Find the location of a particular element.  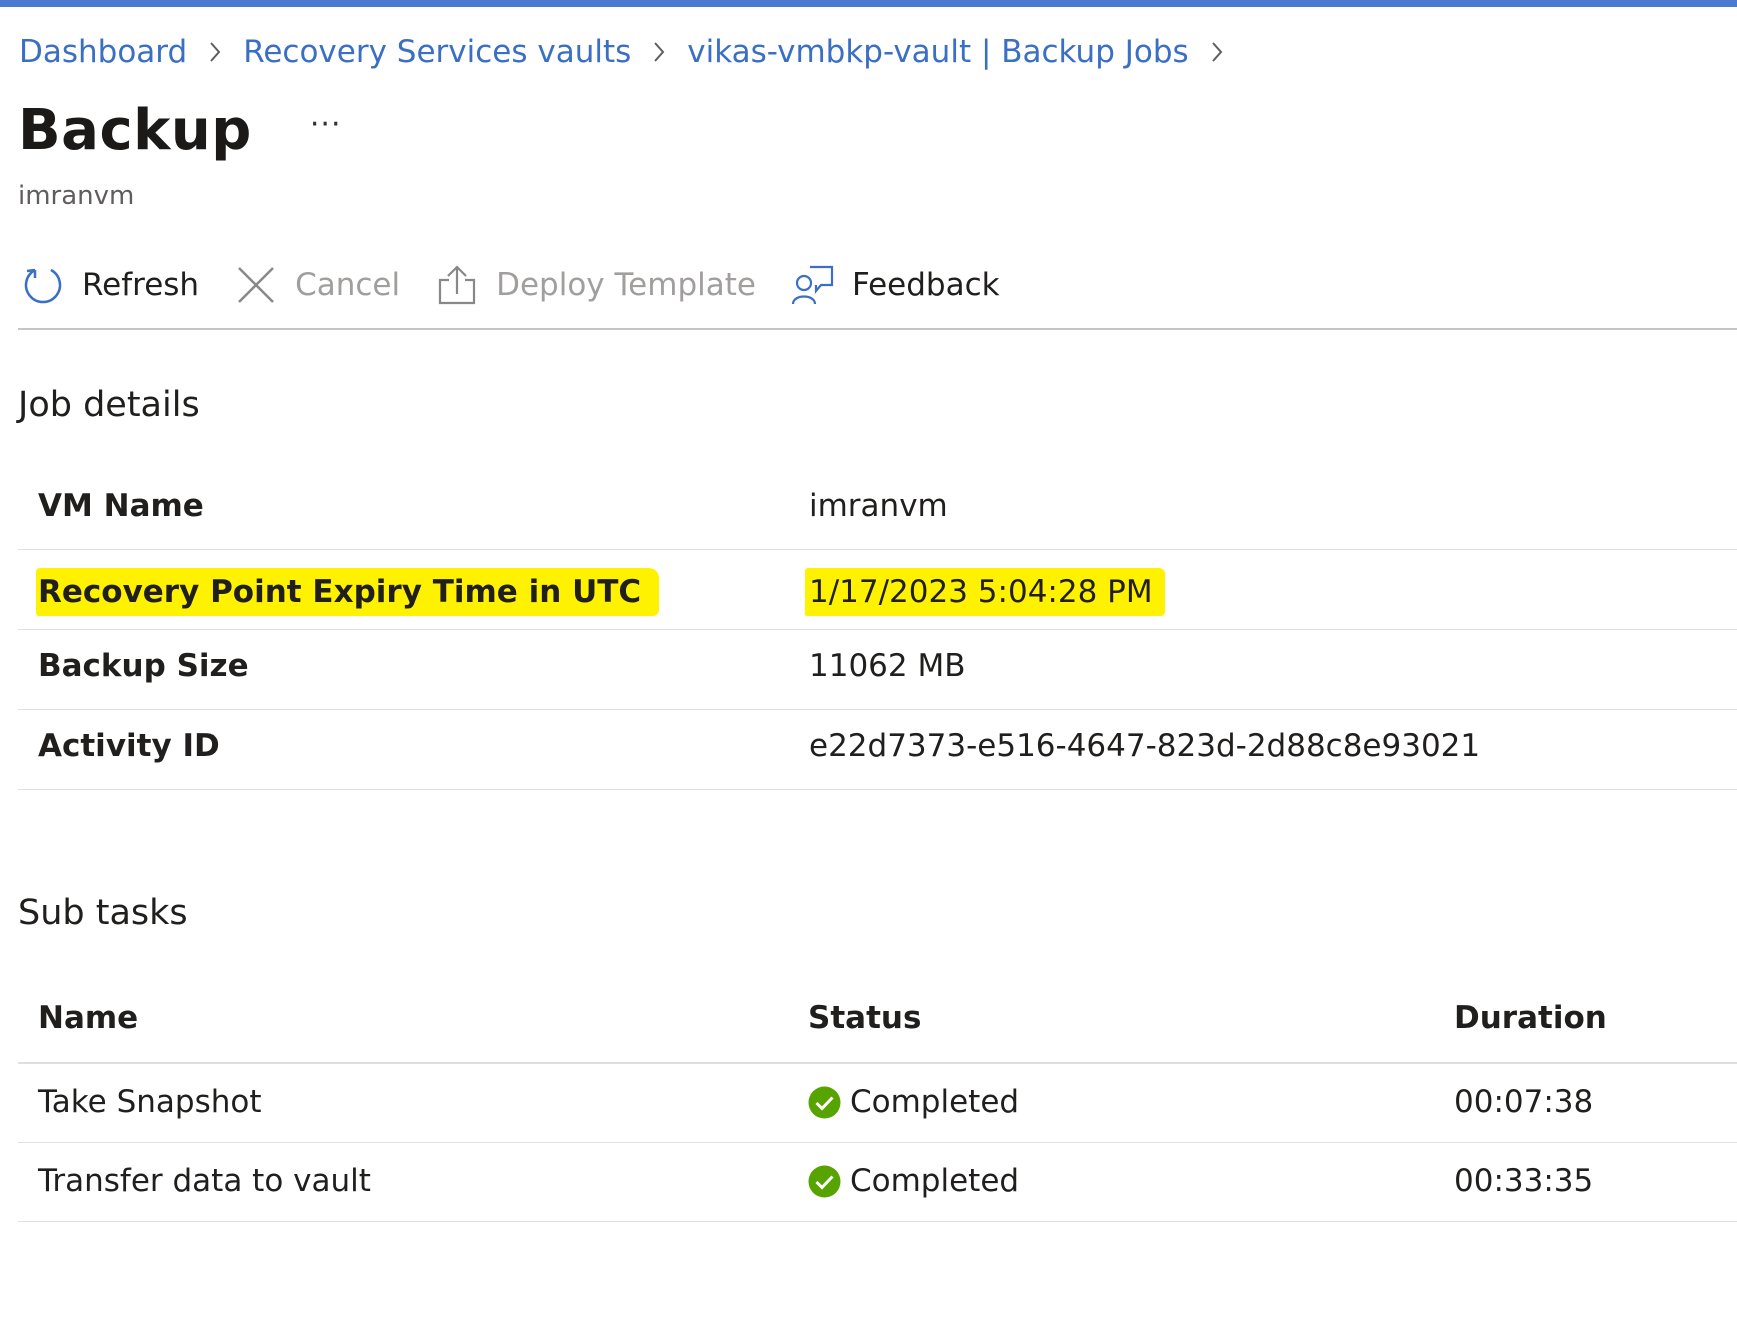

breadcrumb-recovery-services-vaults: Recovery Services vaults is located at coordinates (437, 52).